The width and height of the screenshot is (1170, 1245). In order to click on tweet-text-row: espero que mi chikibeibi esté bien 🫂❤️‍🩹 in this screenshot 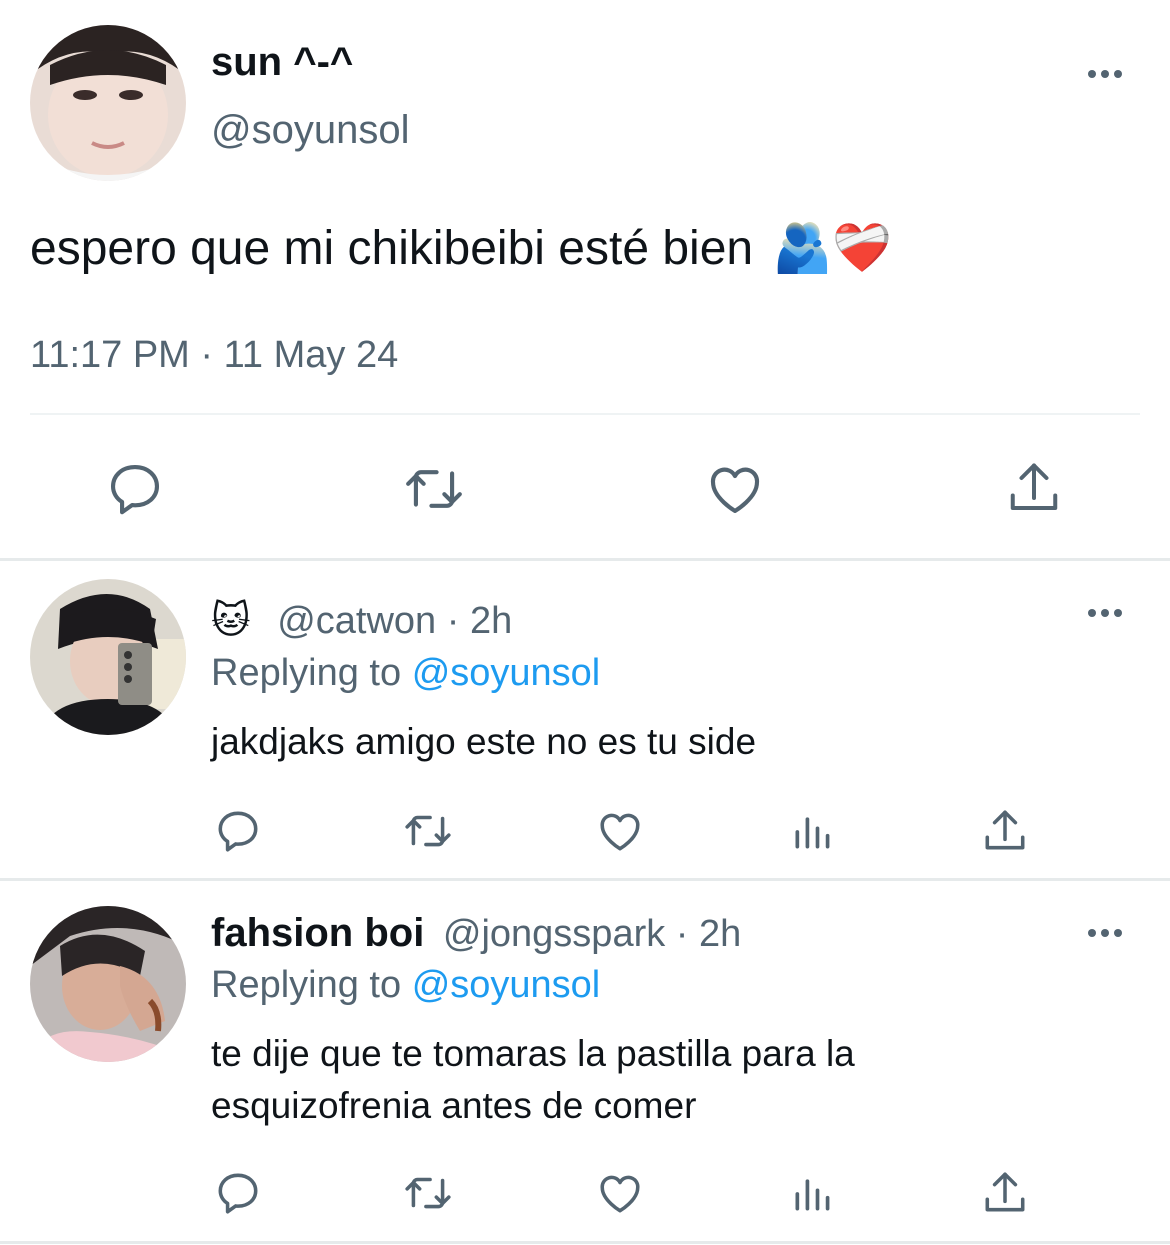, I will do `click(461, 249)`.